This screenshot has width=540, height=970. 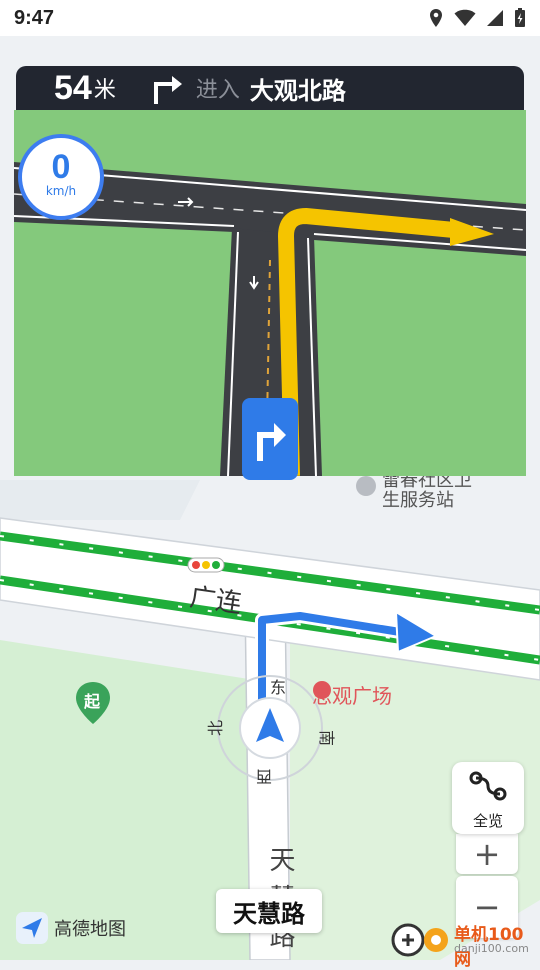 I want to click on amap-logo: 高德地图, so click(x=71, y=928).